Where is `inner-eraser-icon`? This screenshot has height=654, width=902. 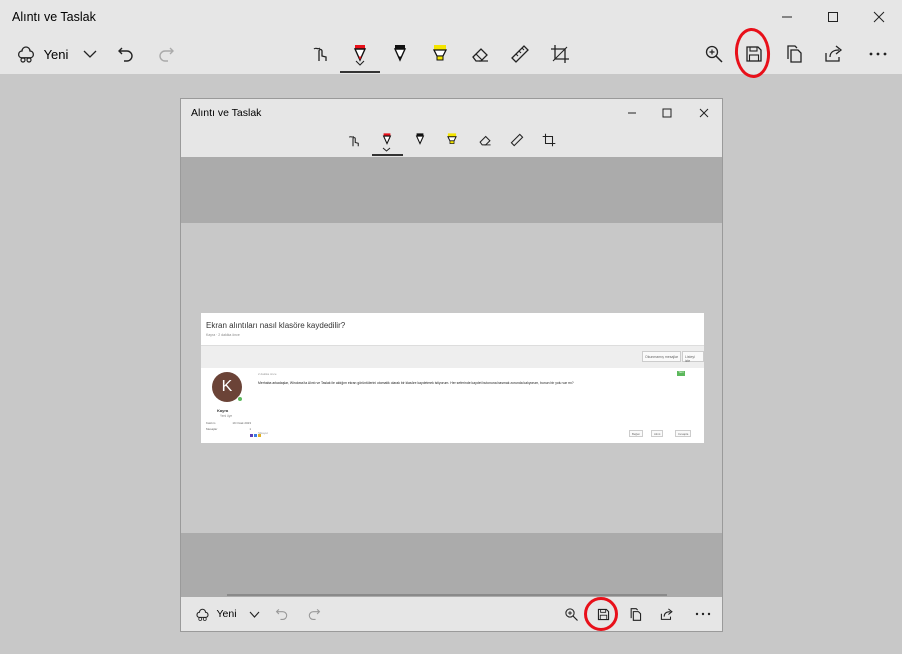
inner-eraser-icon is located at coordinates (485, 140).